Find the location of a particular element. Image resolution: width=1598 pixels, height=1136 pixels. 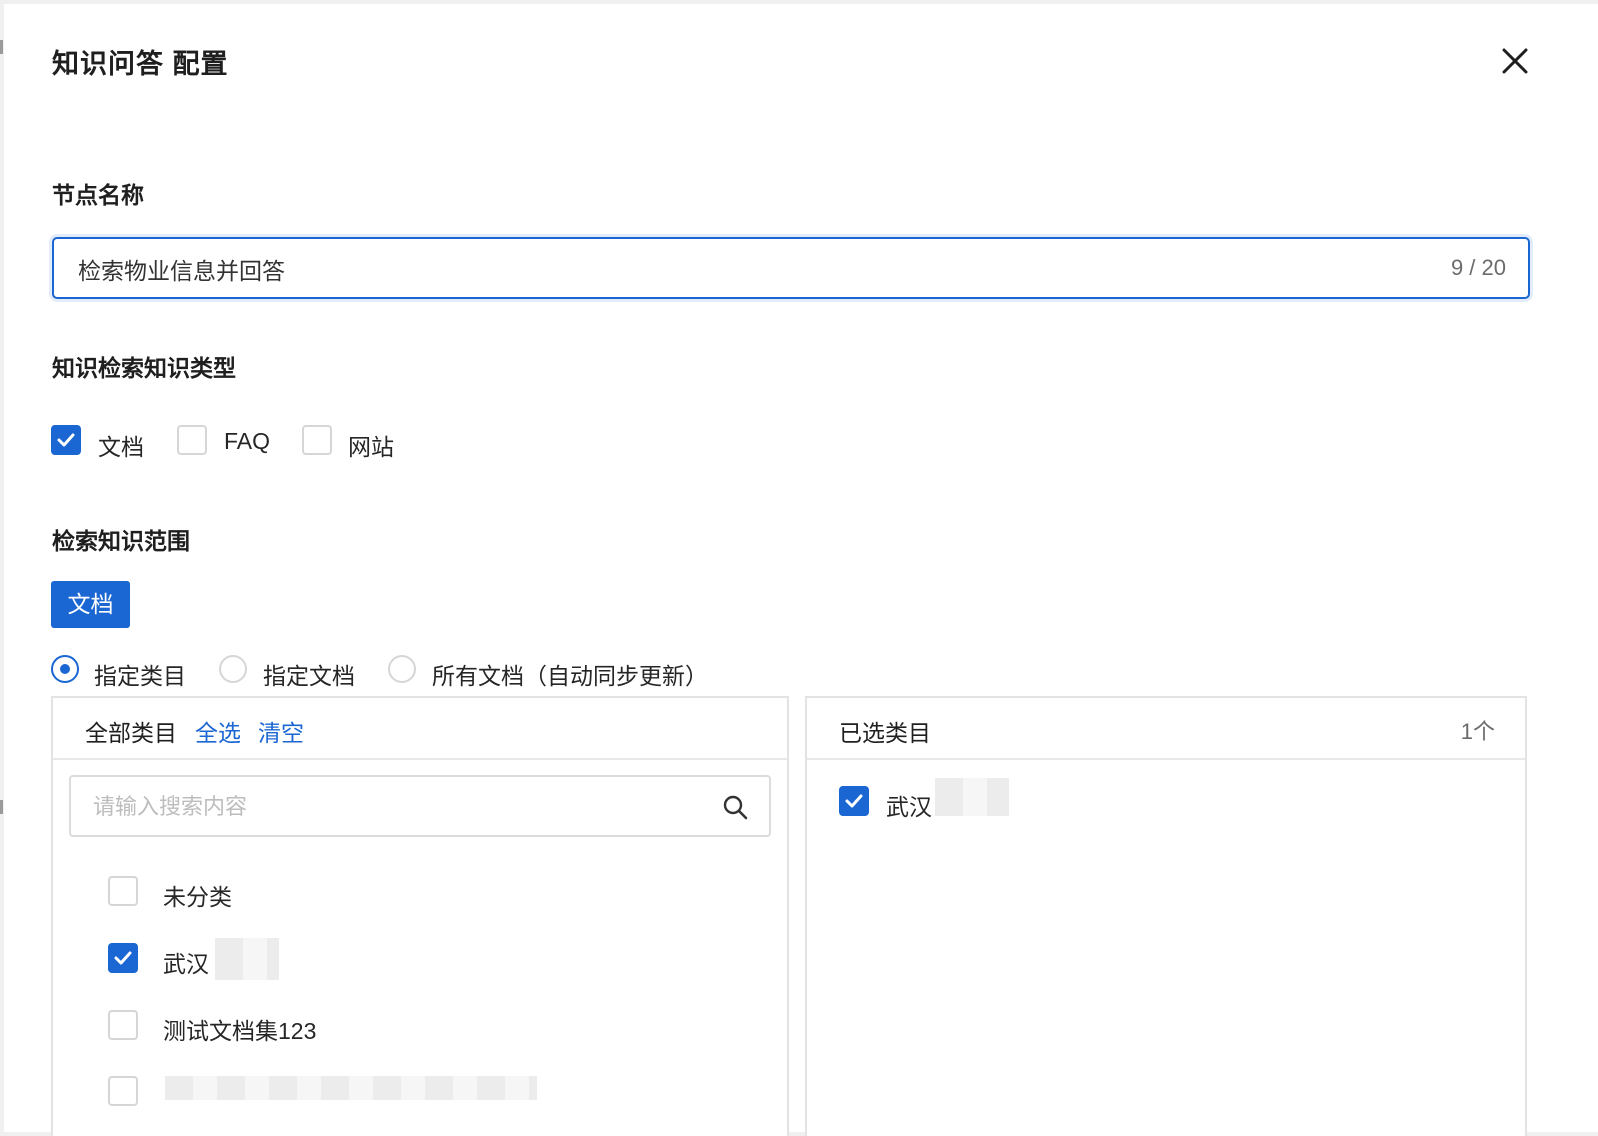

dialog-title: 知识问答 配置 is located at coordinates (140, 64).